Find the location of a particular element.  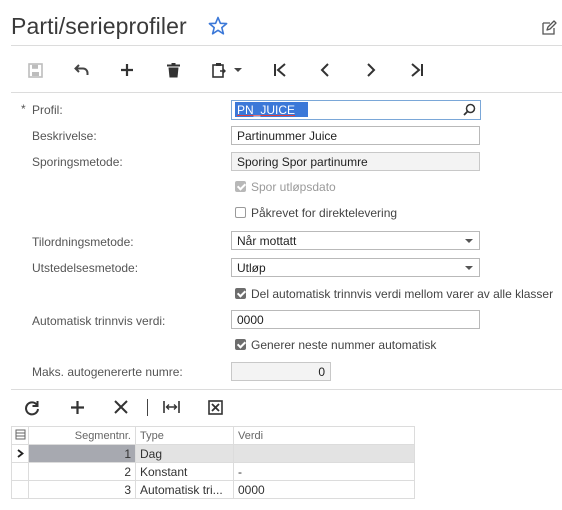

maks-input: 0 is located at coordinates (281, 371).